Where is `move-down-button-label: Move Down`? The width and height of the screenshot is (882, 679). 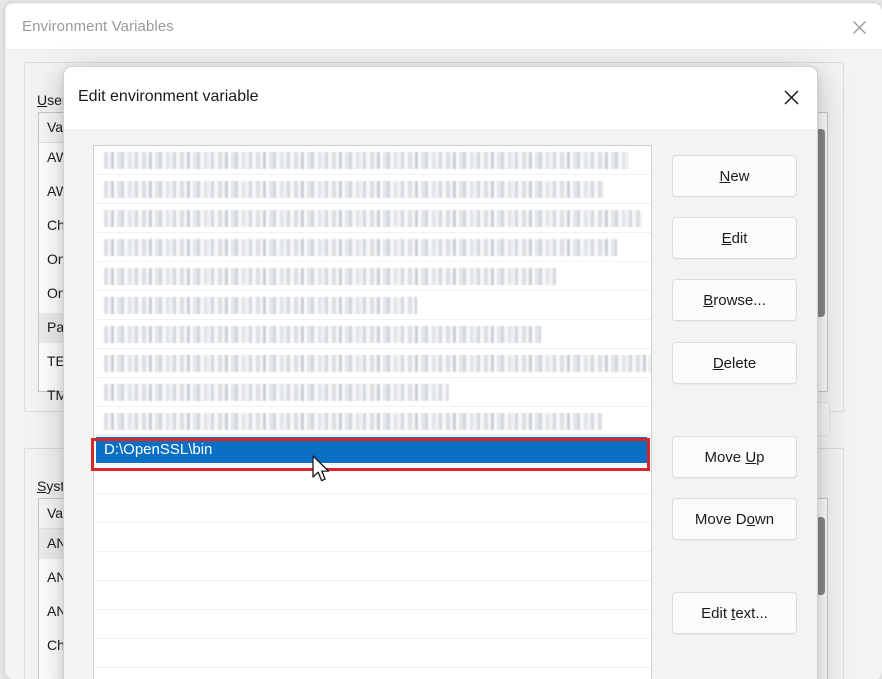 move-down-button-label: Move Down is located at coordinates (734, 519).